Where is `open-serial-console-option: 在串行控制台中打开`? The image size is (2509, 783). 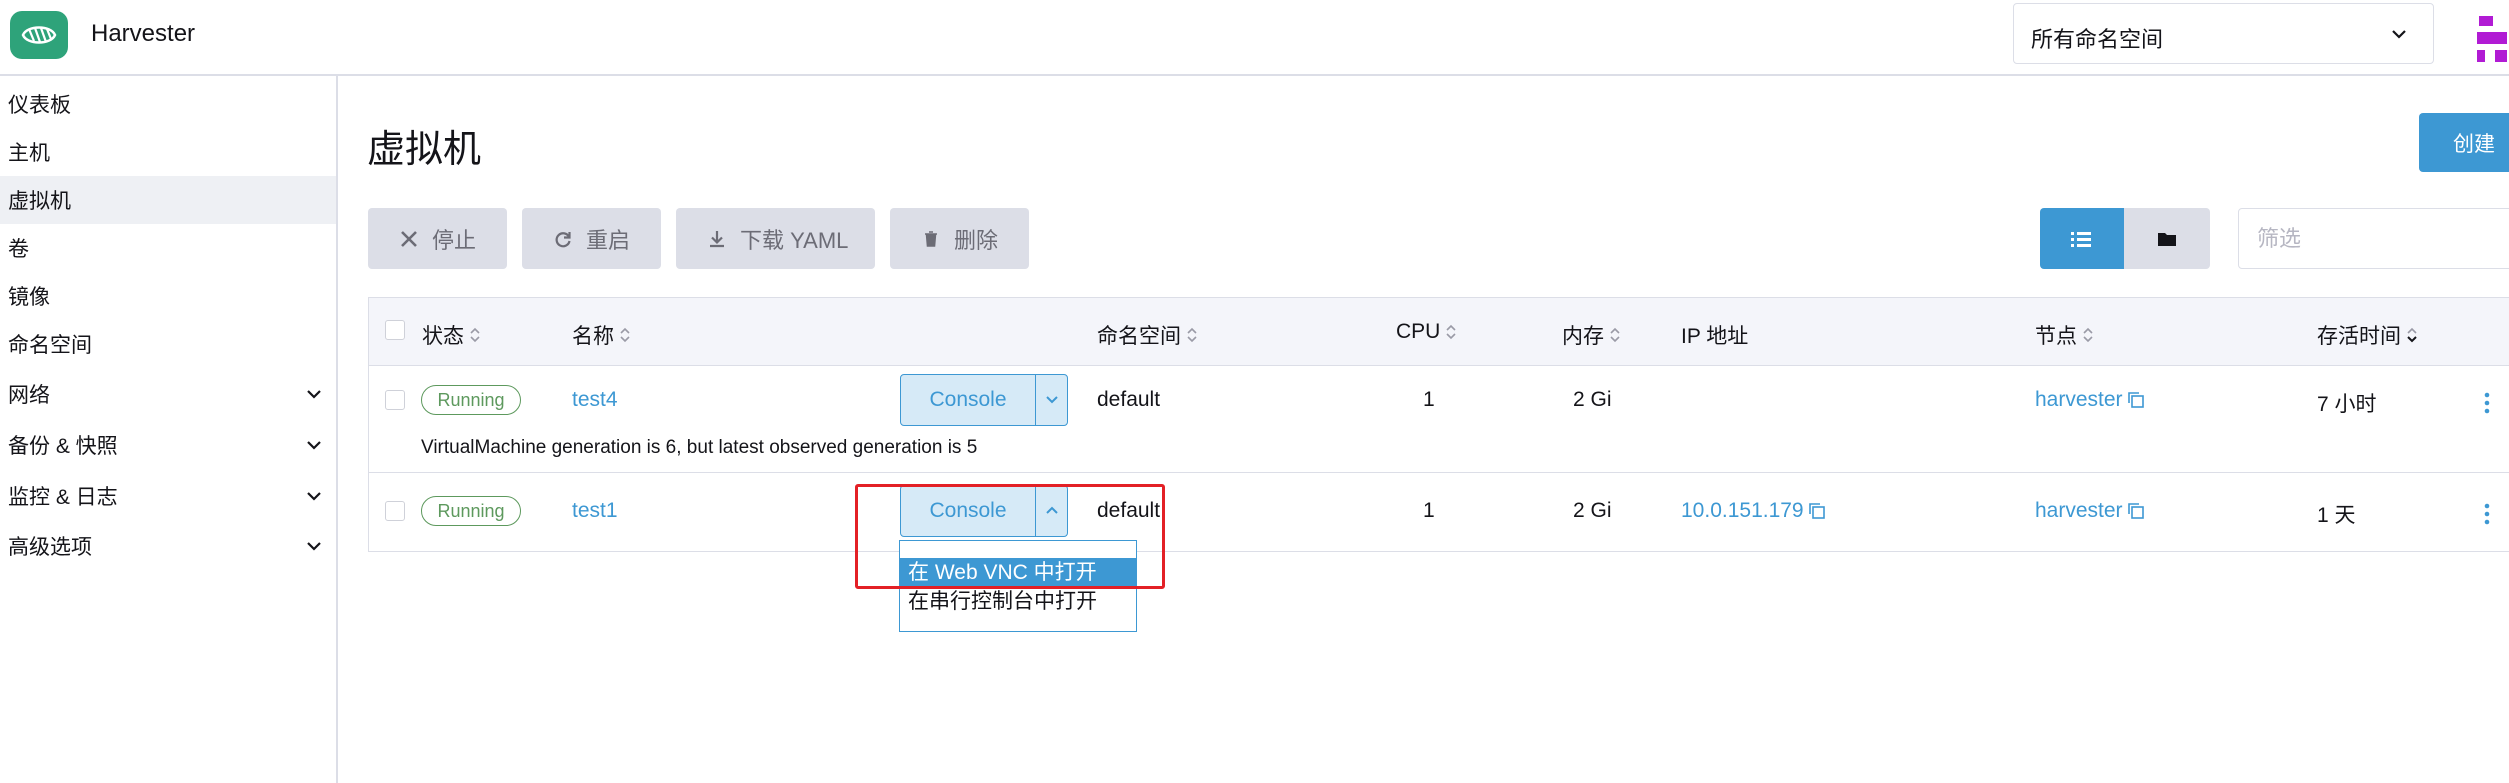
open-serial-console-option: 在串行控制台中打开 is located at coordinates (1018, 601).